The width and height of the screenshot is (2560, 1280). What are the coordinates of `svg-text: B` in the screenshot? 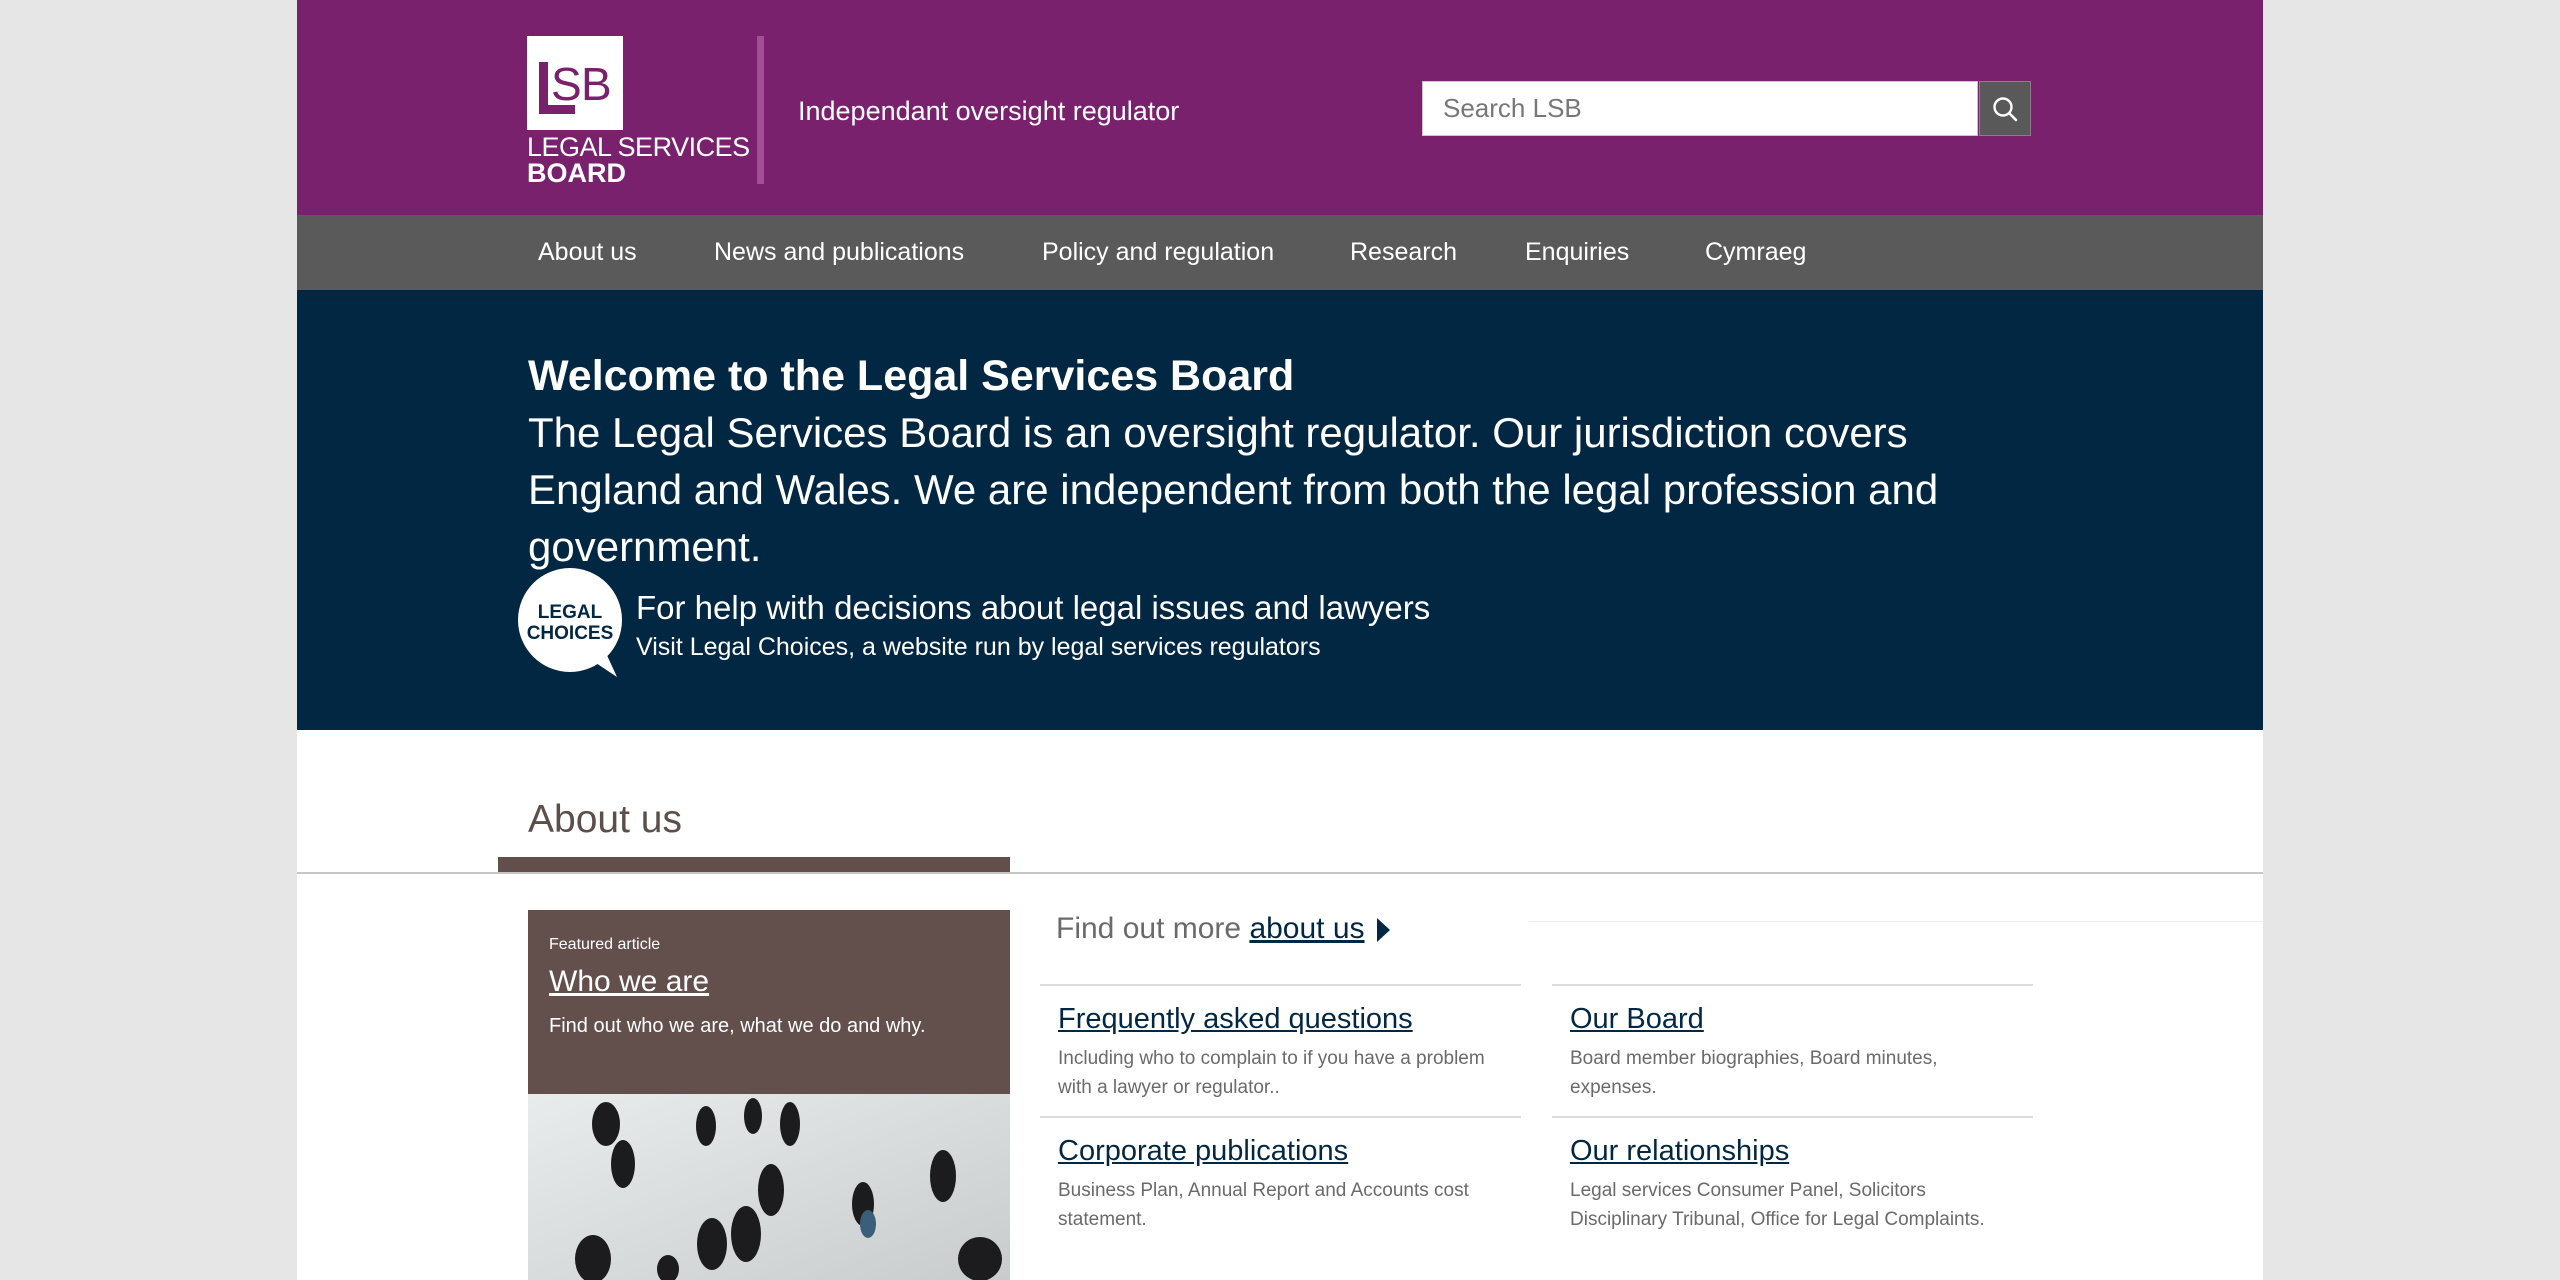 It's located at (596, 84).